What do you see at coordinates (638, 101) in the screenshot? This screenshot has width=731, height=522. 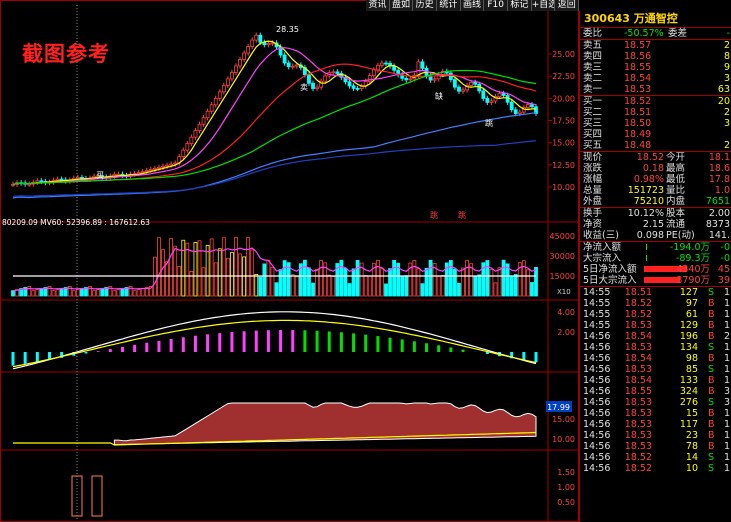 I see `bid-price: 18.52` at bounding box center [638, 101].